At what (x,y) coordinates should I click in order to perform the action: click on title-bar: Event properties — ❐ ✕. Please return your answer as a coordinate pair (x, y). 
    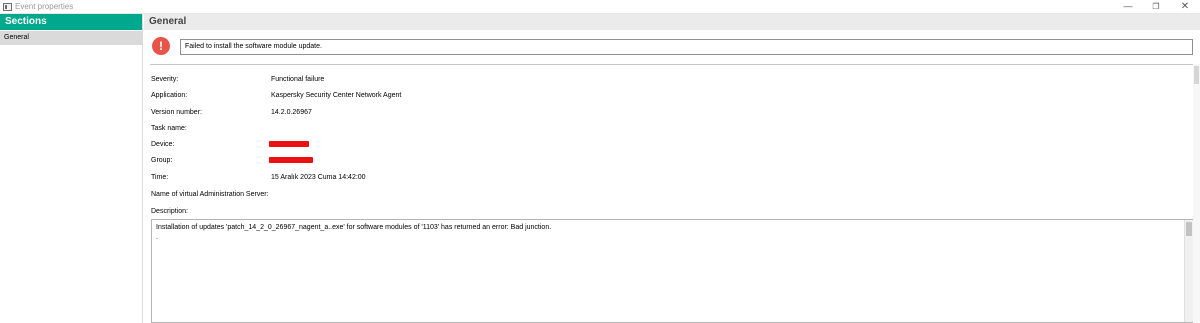
    Looking at the image, I should click on (600, 7).